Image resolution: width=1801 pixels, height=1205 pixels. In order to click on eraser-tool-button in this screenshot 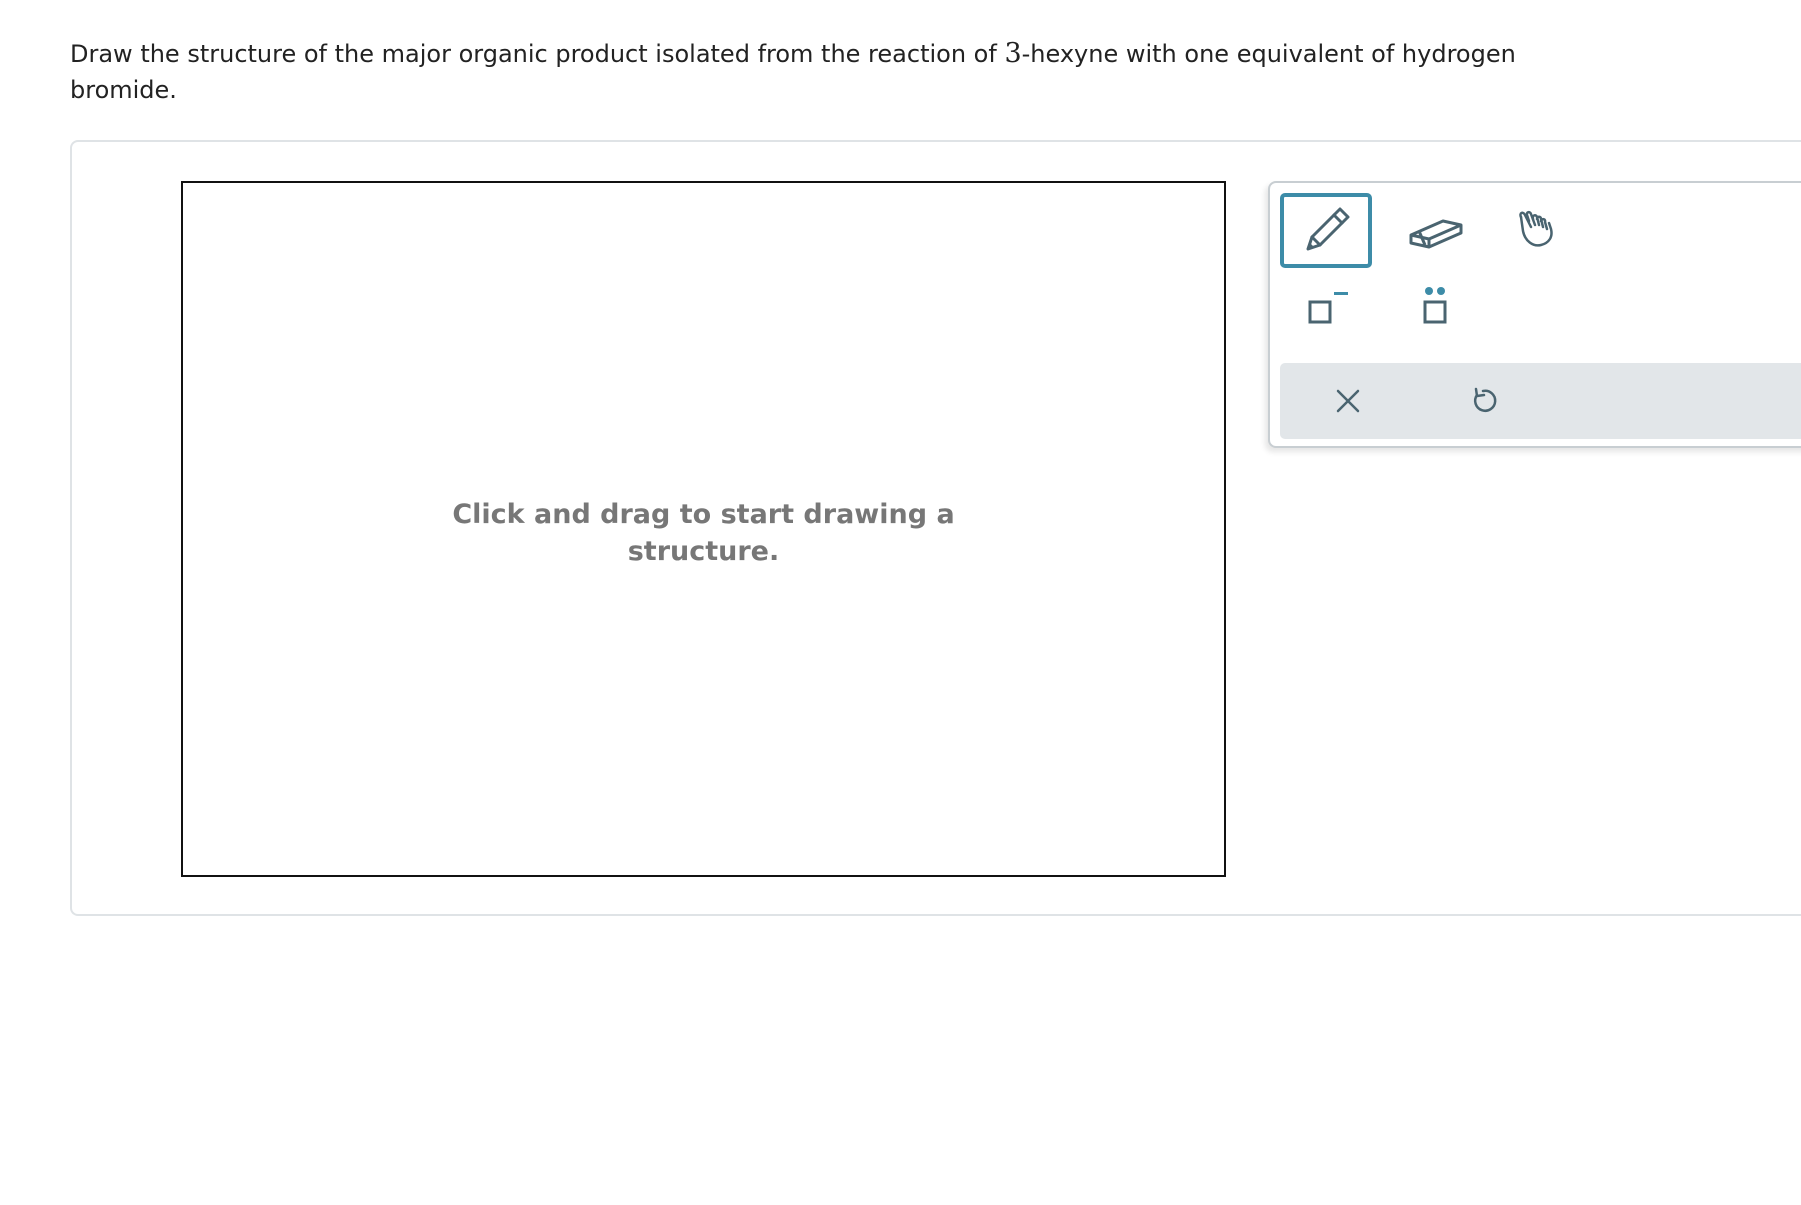, I will do `click(1435, 230)`.